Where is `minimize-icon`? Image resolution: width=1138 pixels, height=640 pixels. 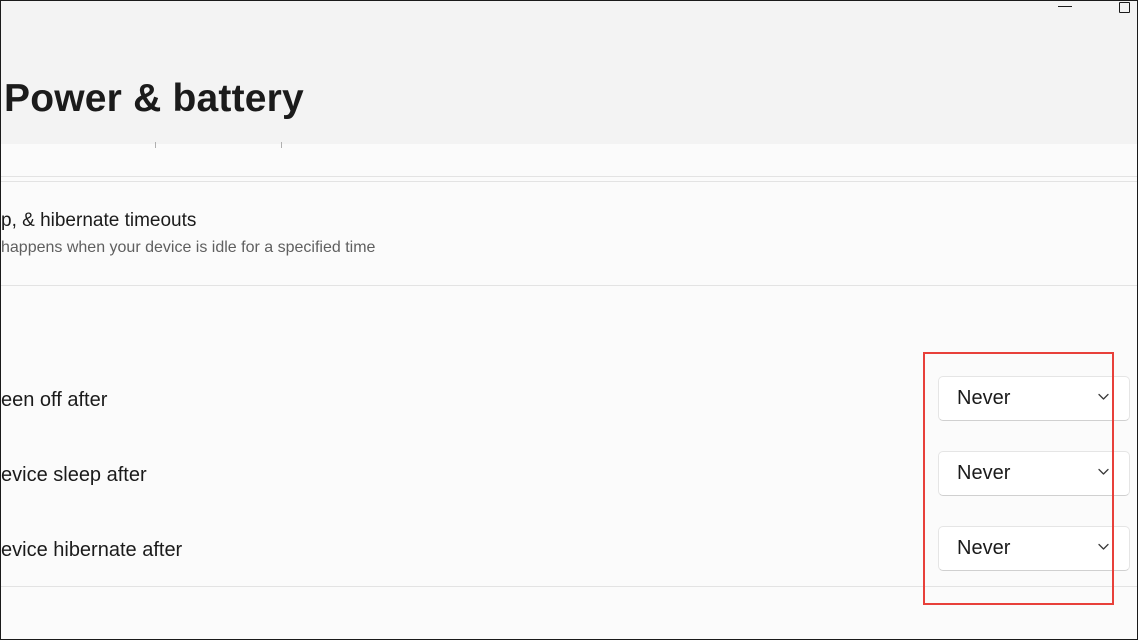
minimize-icon is located at coordinates (1065, 6).